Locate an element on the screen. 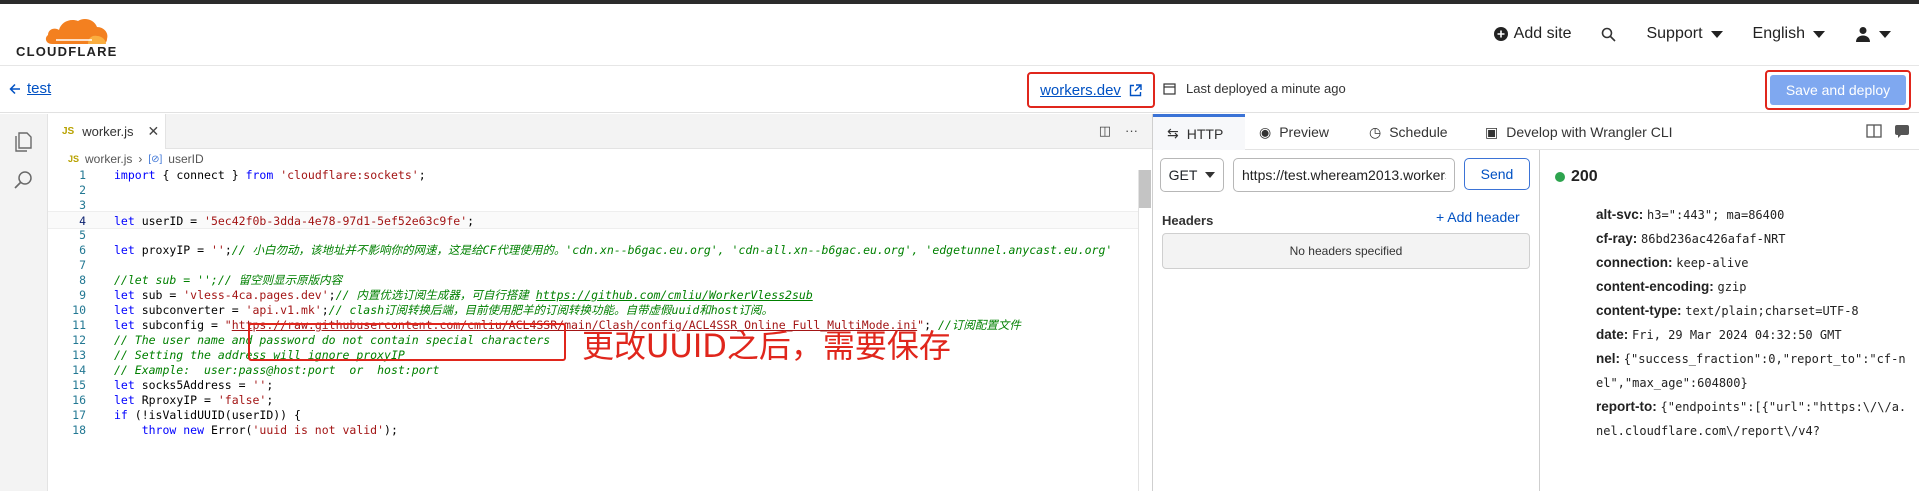 The image size is (1919, 491). no-headers-message: No headers specified is located at coordinates (1346, 251).